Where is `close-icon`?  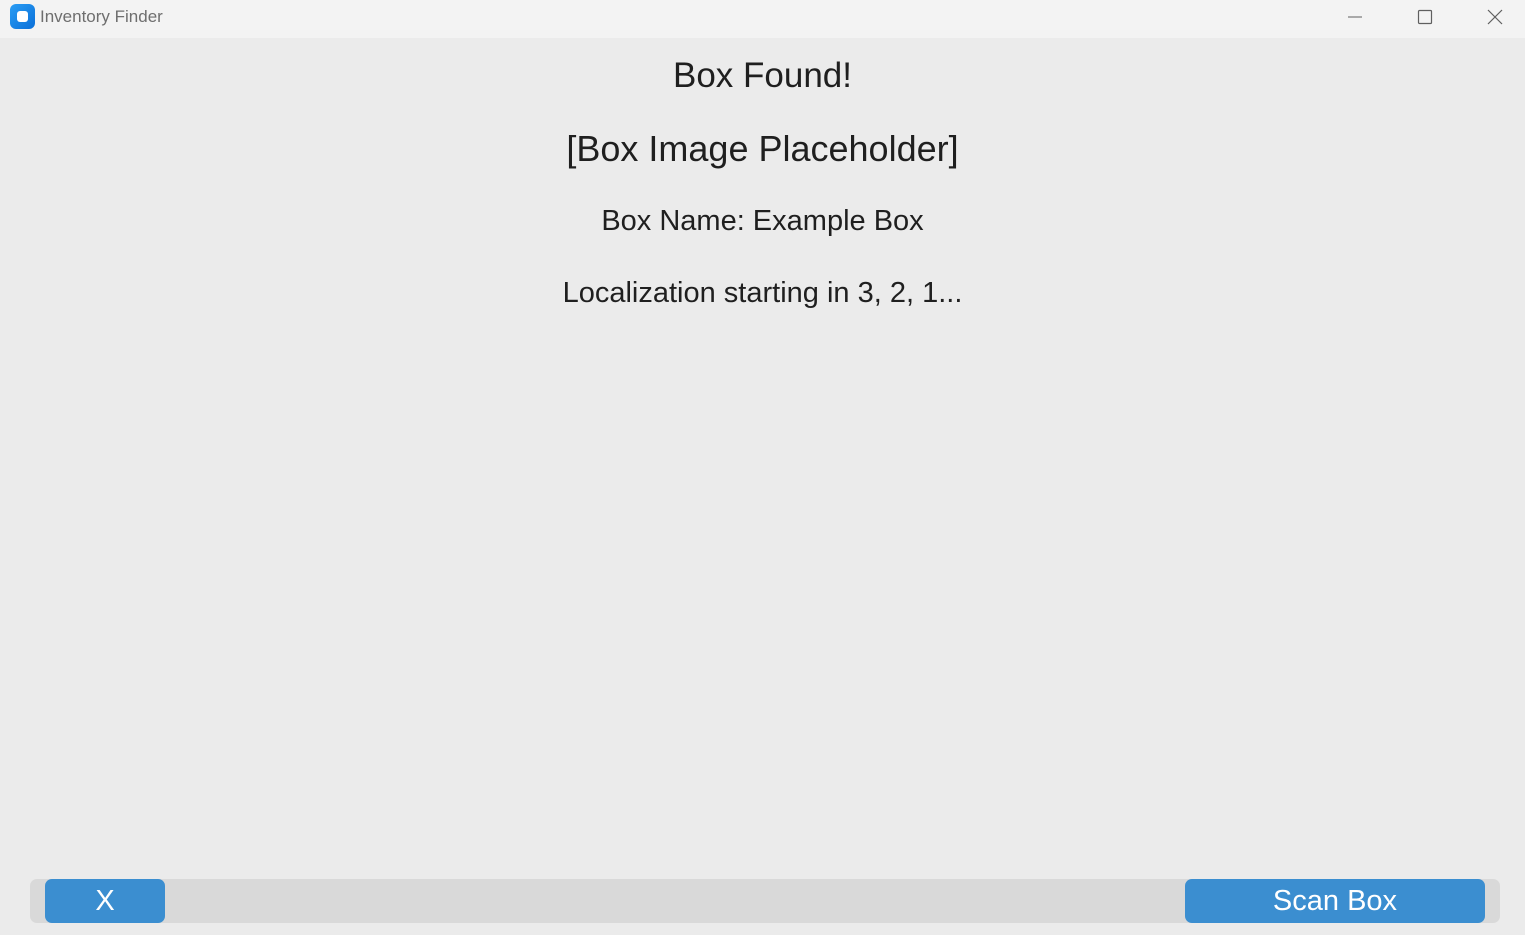
close-icon is located at coordinates (1495, 17).